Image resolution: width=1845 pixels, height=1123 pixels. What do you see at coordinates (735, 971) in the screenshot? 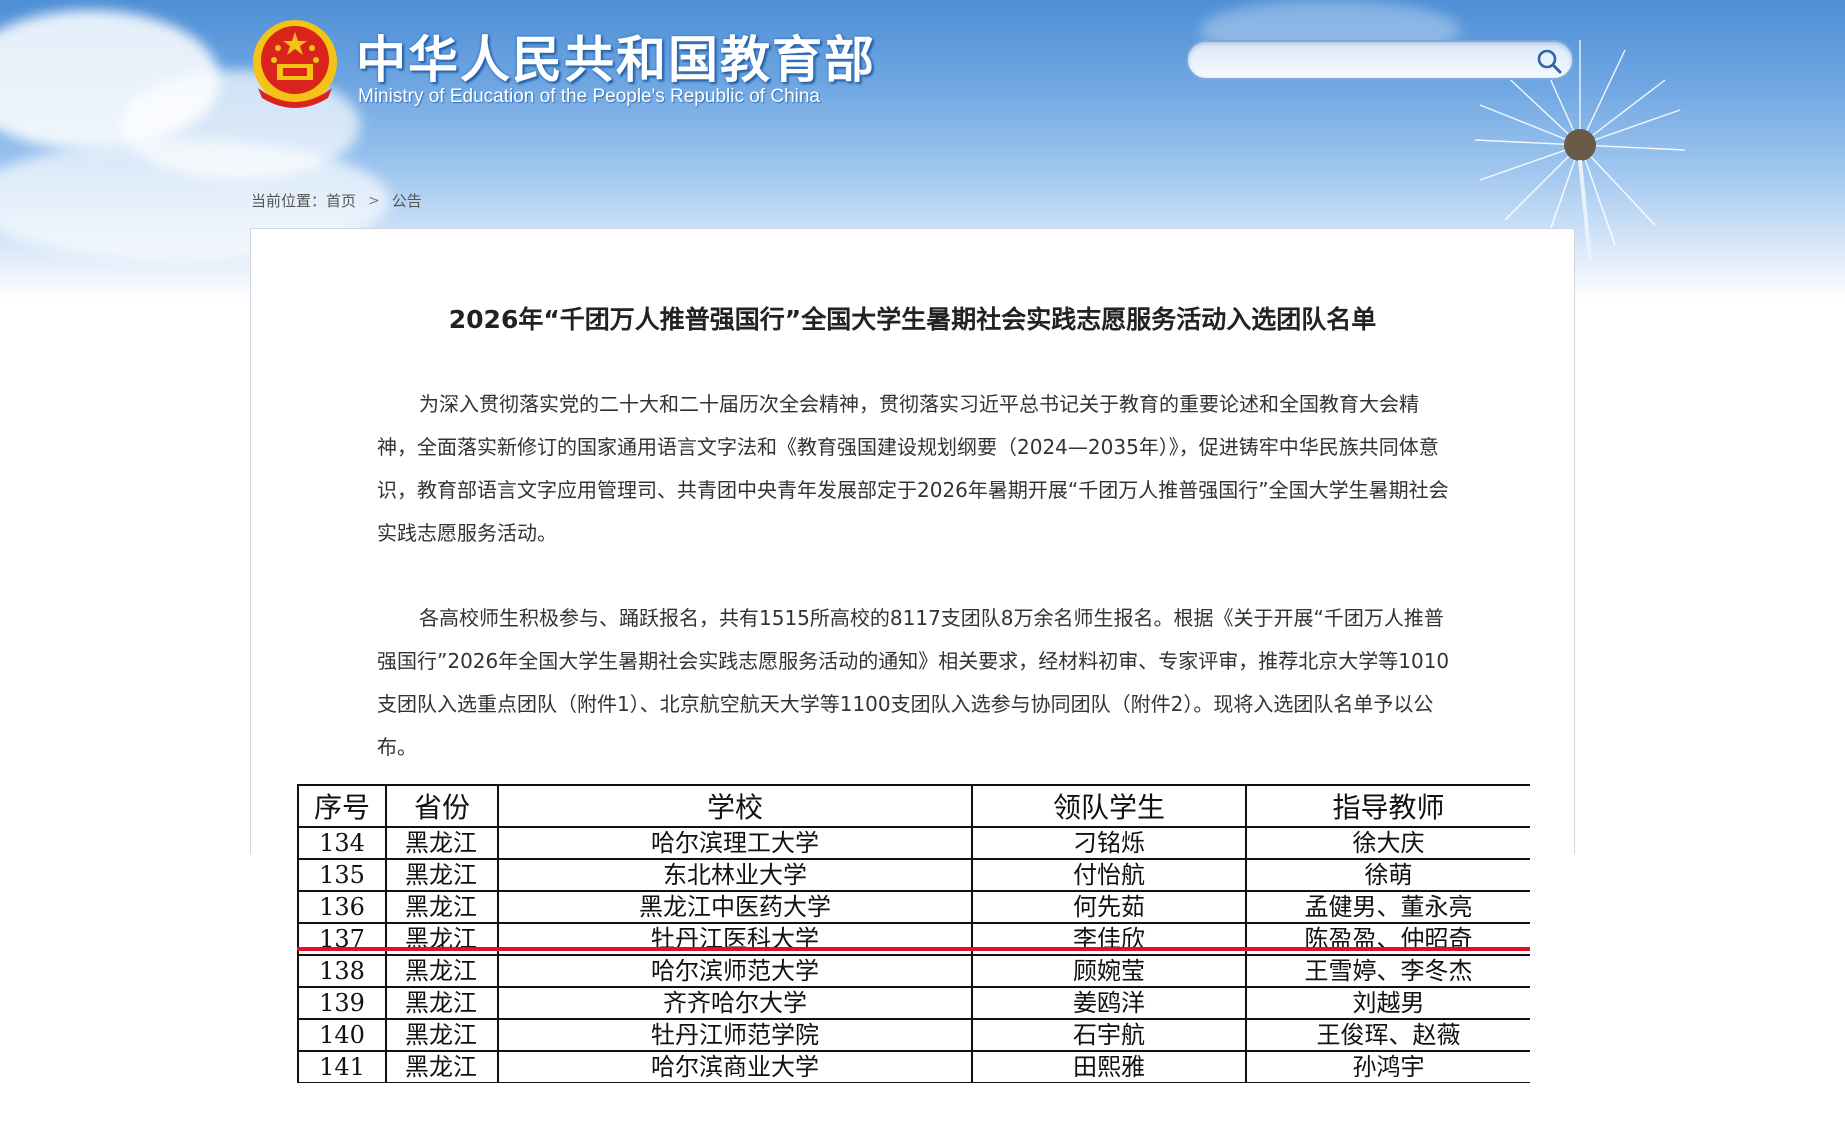
I see `cell-school: 哈尔滨师范大学` at bounding box center [735, 971].